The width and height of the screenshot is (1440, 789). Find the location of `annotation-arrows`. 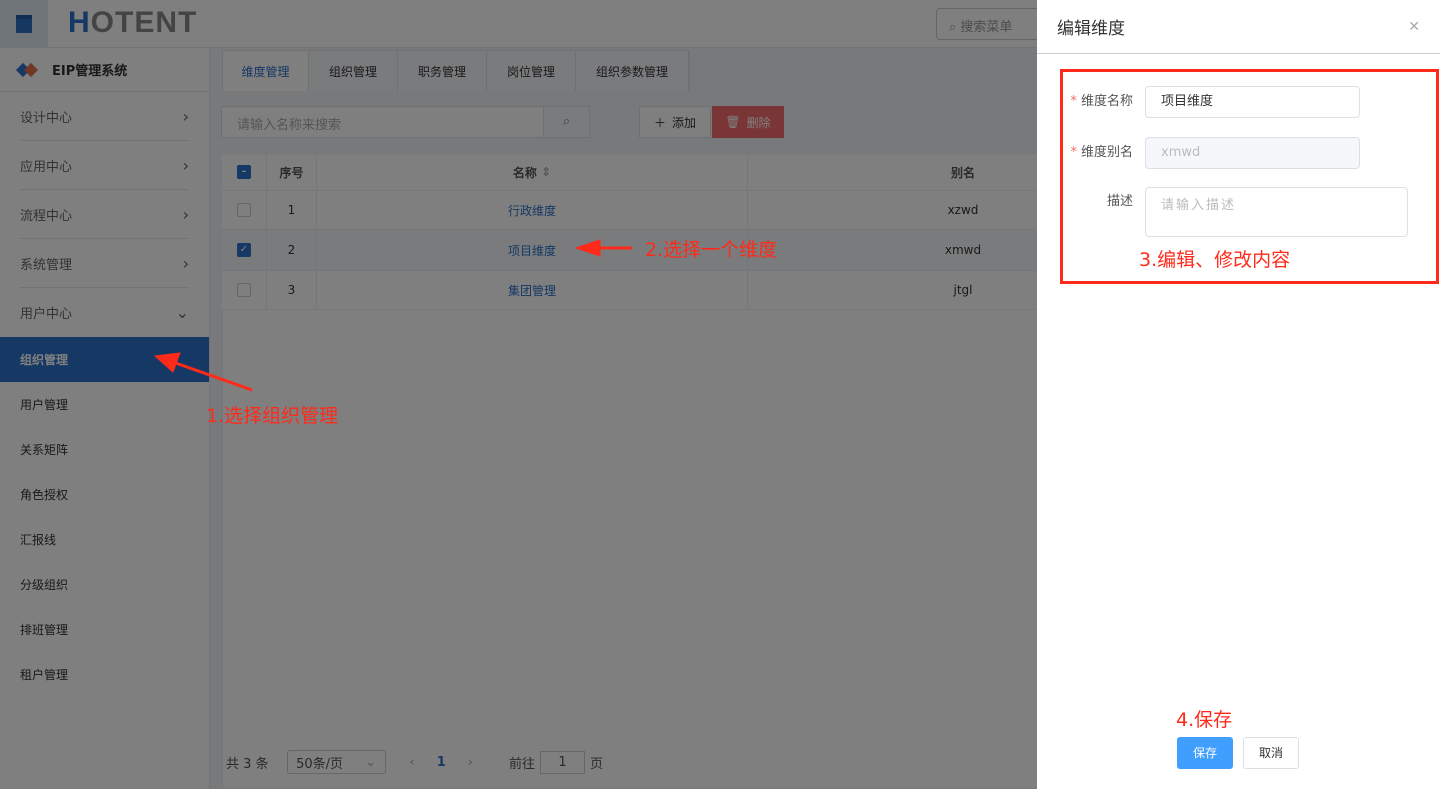

annotation-arrows is located at coordinates (392, 315).